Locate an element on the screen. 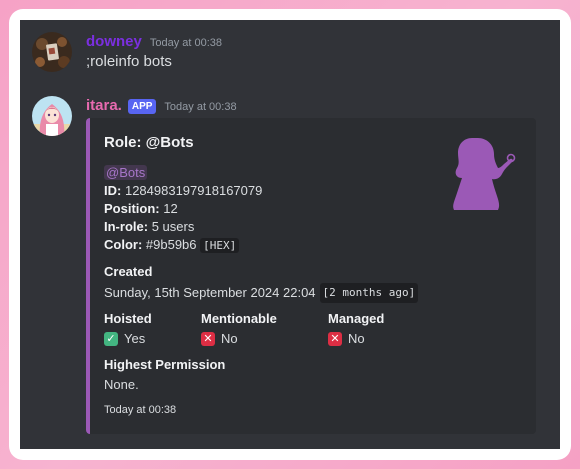 This screenshot has height=469, width=580. username-itara: itara. is located at coordinates (104, 106).